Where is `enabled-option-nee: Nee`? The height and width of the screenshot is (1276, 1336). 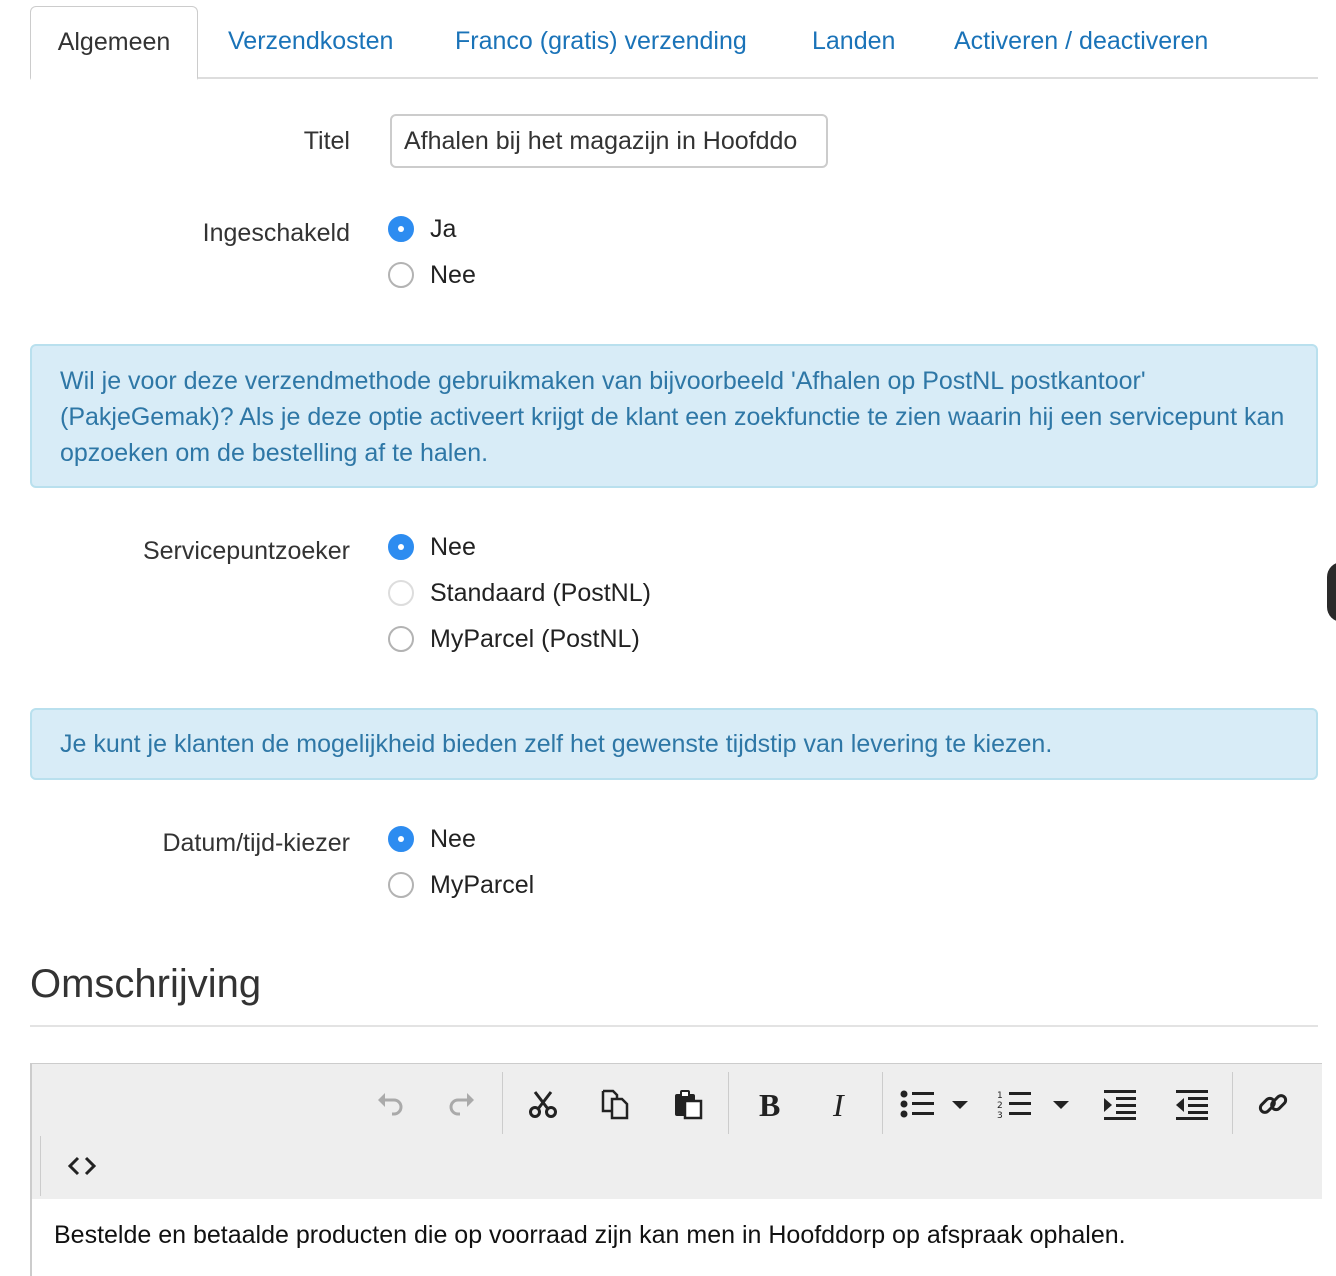 enabled-option-nee: Nee is located at coordinates (432, 275).